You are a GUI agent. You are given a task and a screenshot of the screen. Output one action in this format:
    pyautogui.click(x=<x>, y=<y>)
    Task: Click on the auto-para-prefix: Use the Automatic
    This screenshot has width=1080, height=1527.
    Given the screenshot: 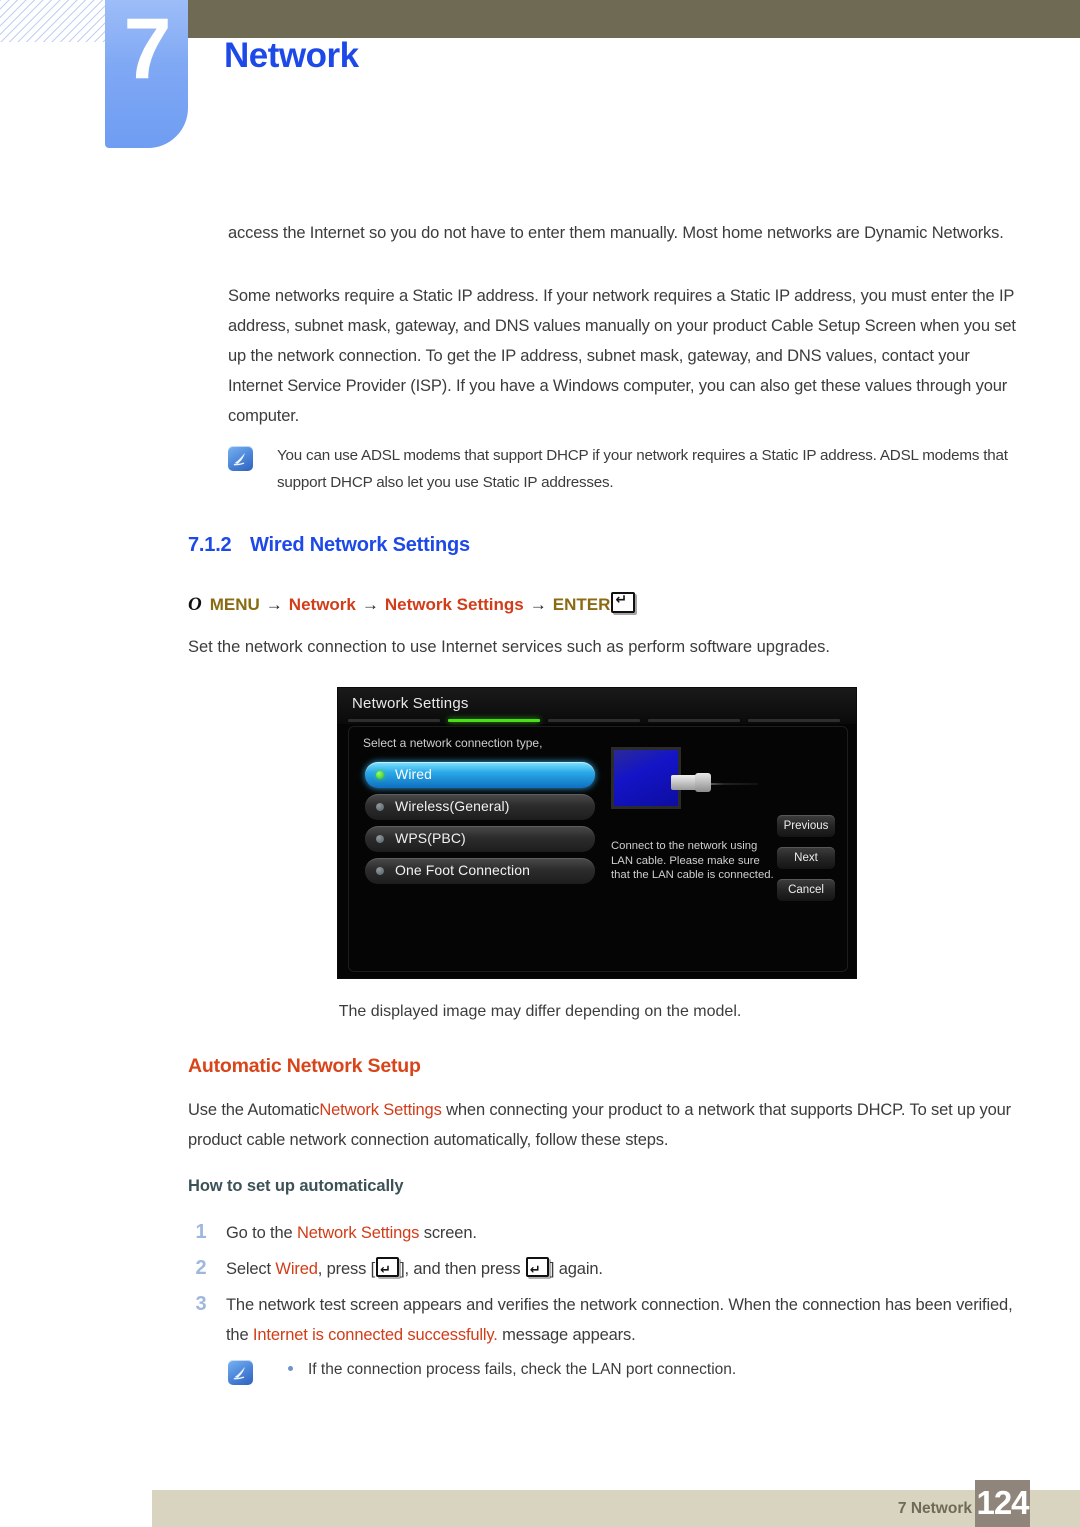 What is the action you would take?
    pyautogui.click(x=254, y=1110)
    